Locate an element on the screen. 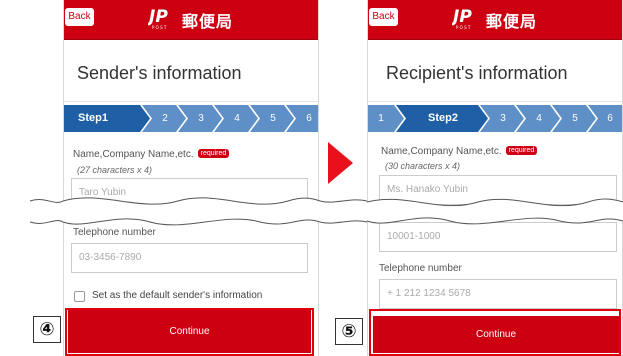  zip-code-input: 10001-1000 is located at coordinates (498, 237).